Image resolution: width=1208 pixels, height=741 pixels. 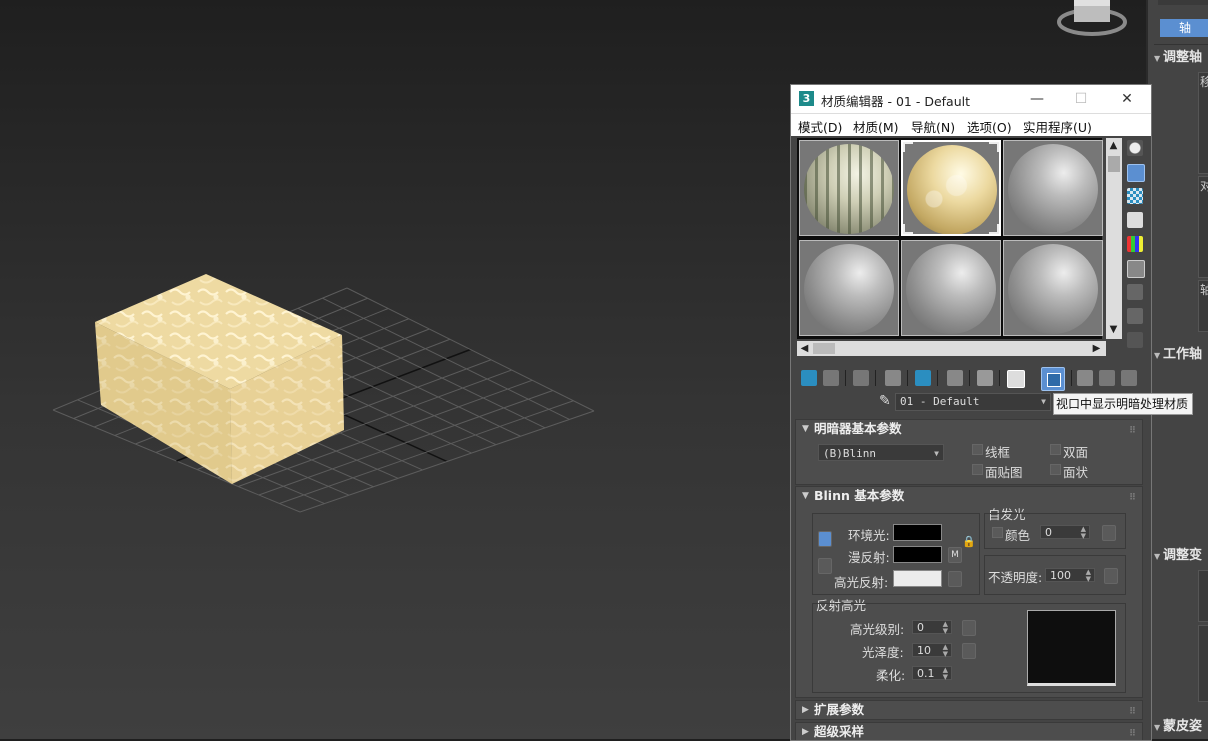 I want to click on make-unique-icon, so click(x=923, y=378).